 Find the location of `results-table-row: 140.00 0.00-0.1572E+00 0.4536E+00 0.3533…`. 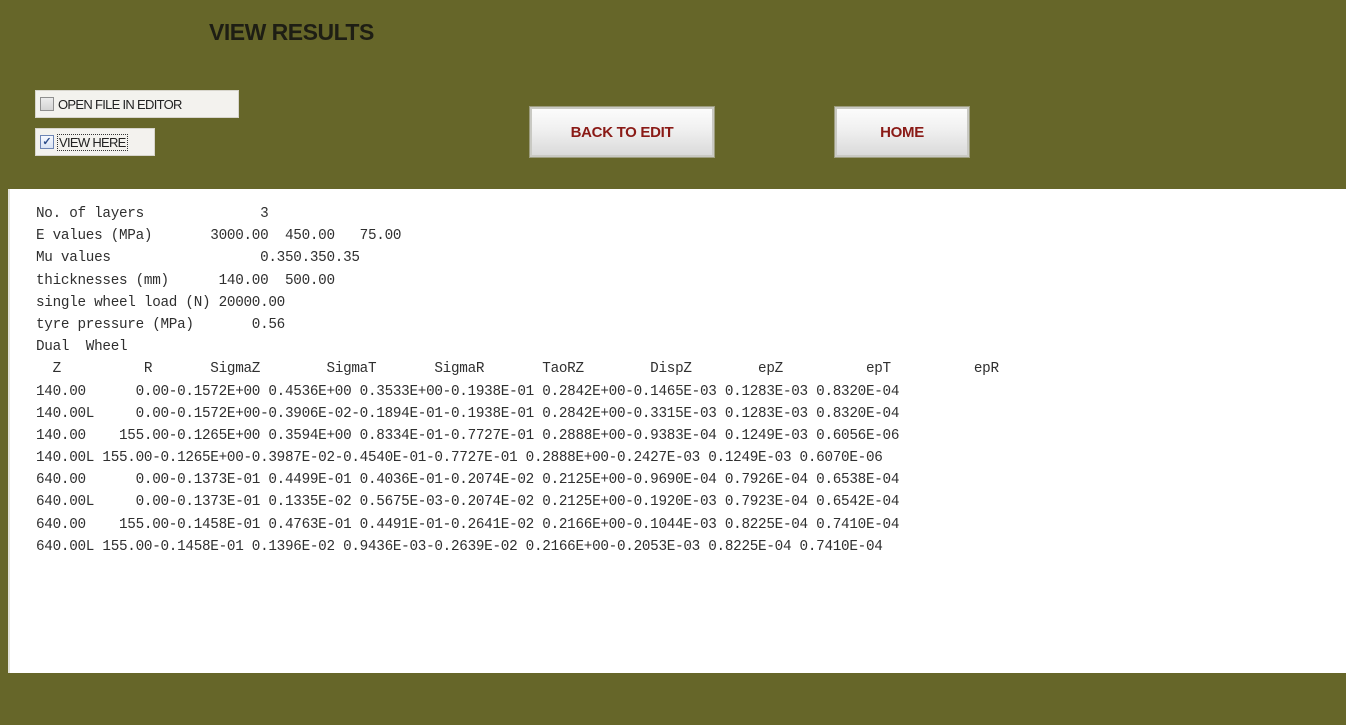

results-table-row: 140.00 0.00-0.1572E+00 0.4536E+00 0.3533… is located at coordinates (468, 391).